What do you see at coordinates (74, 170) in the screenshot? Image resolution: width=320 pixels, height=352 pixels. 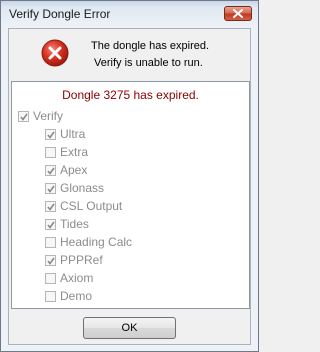 I see `checkbox-label: Apex` at bounding box center [74, 170].